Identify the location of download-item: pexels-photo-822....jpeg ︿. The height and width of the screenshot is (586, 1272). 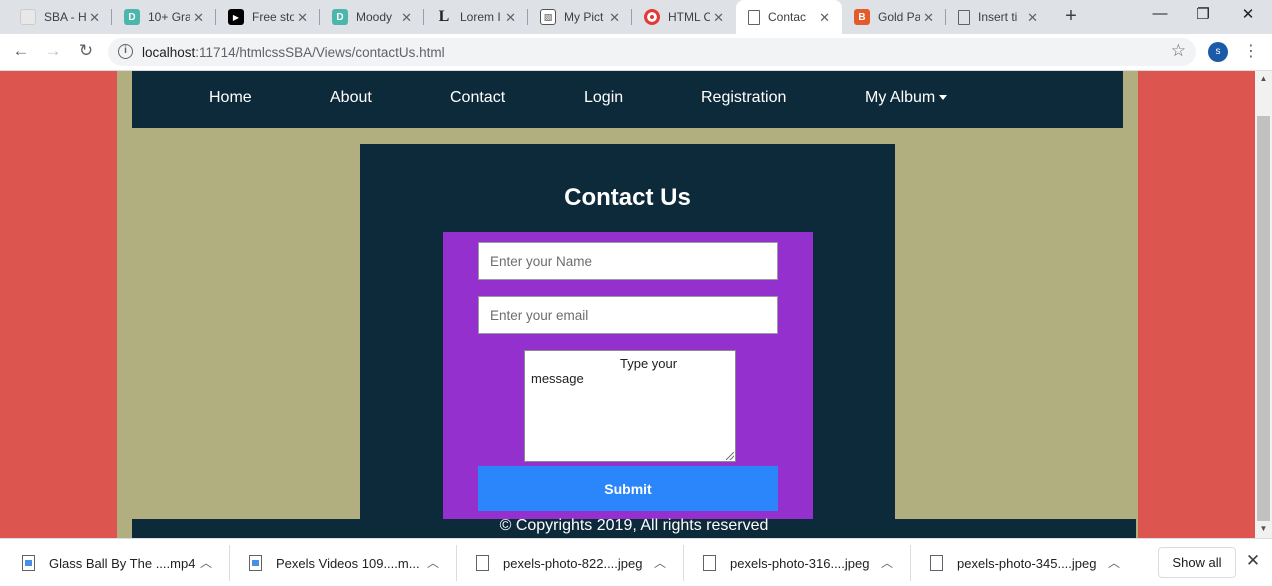
(569, 562).